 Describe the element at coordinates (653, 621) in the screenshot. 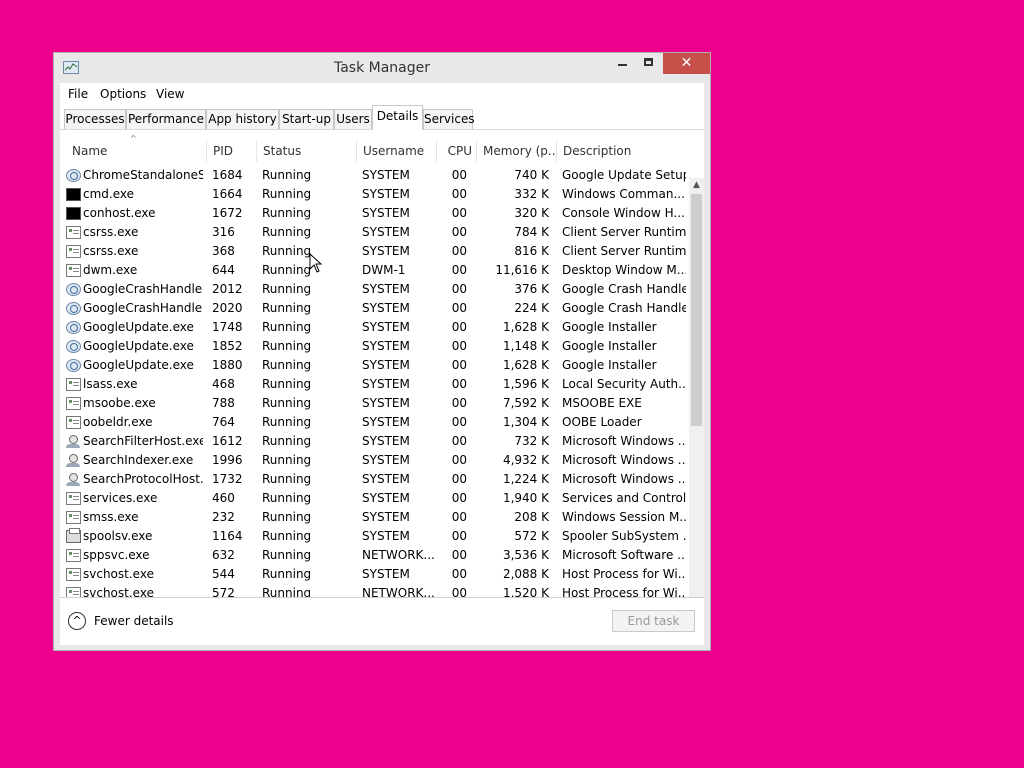

I see `end-task-button: End task` at that location.